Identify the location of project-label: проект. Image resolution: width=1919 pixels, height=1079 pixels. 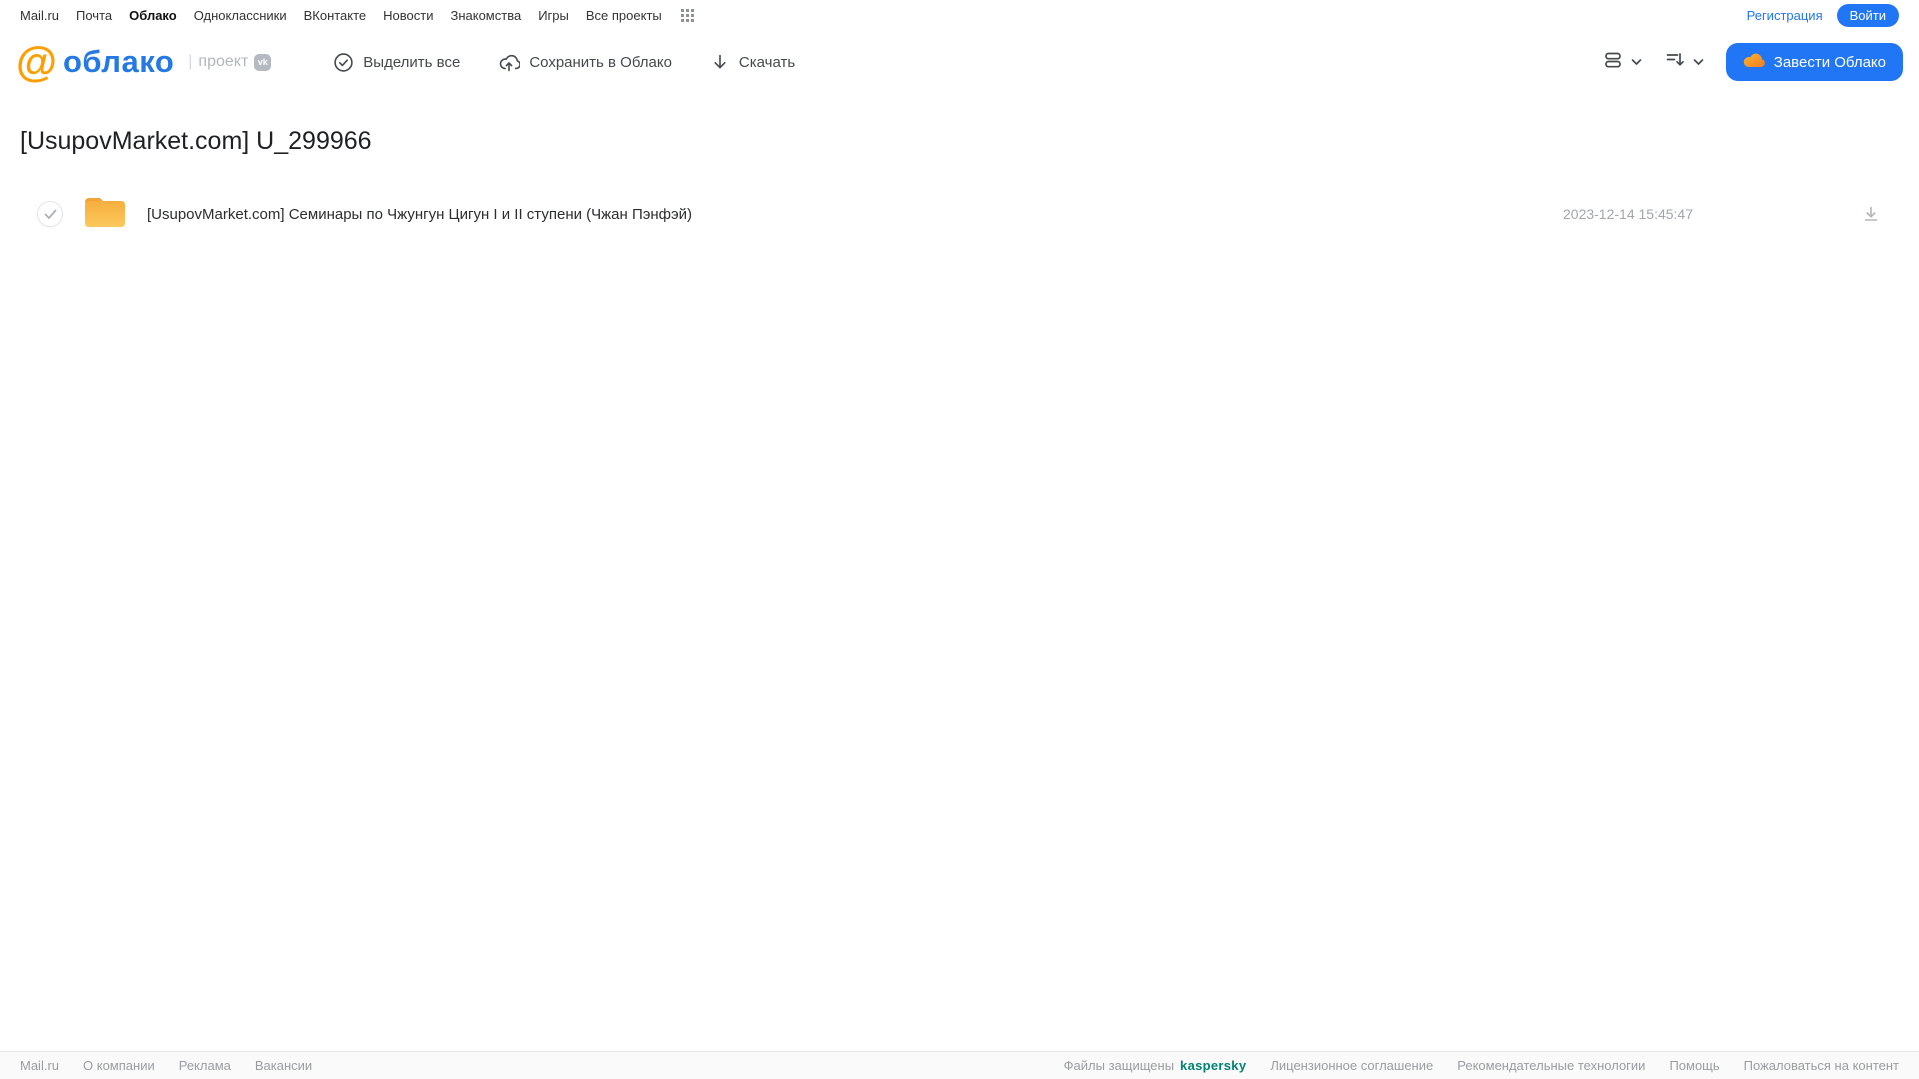
(223, 61).